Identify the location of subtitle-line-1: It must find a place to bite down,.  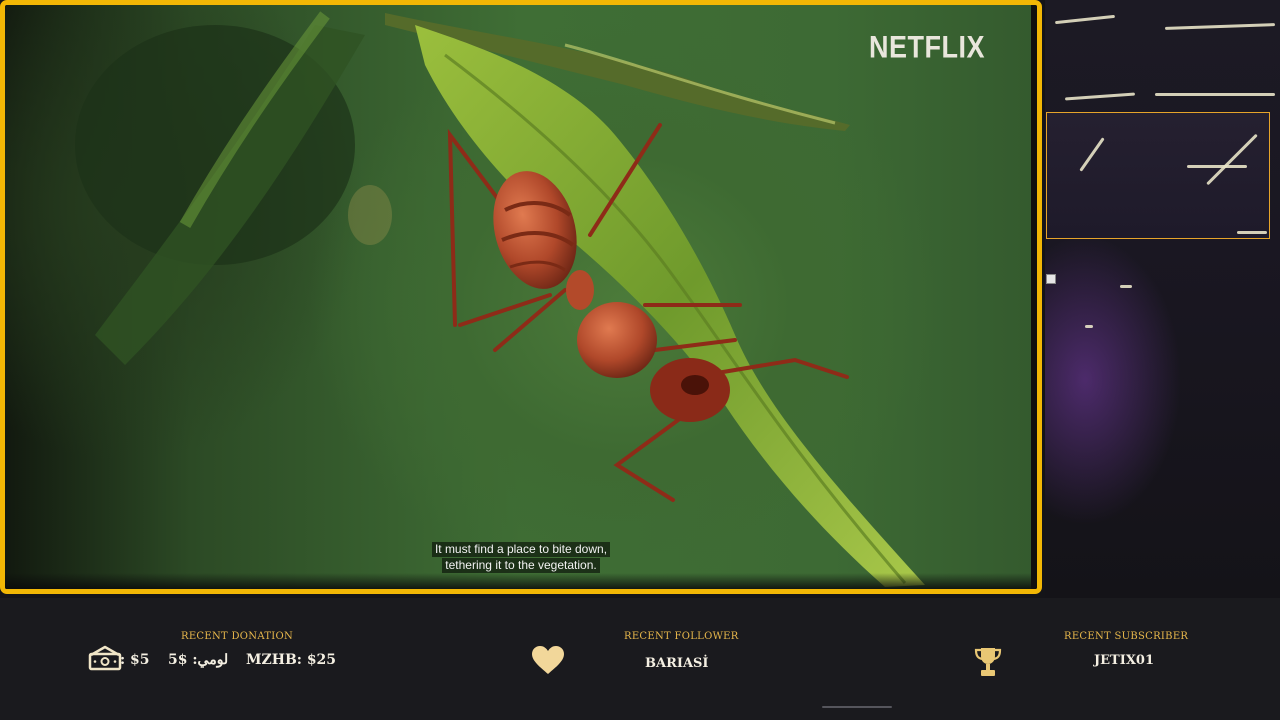
(521, 549).